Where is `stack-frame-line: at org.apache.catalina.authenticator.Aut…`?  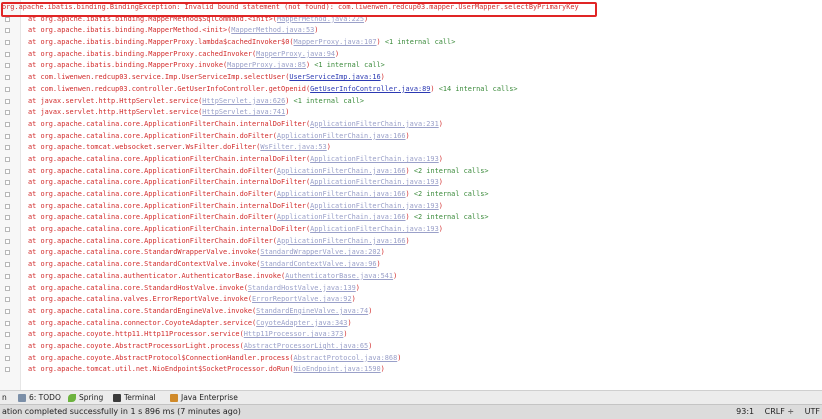
stack-frame-line: at org.apache.catalina.authenticator.Aut… is located at coordinates (411, 277).